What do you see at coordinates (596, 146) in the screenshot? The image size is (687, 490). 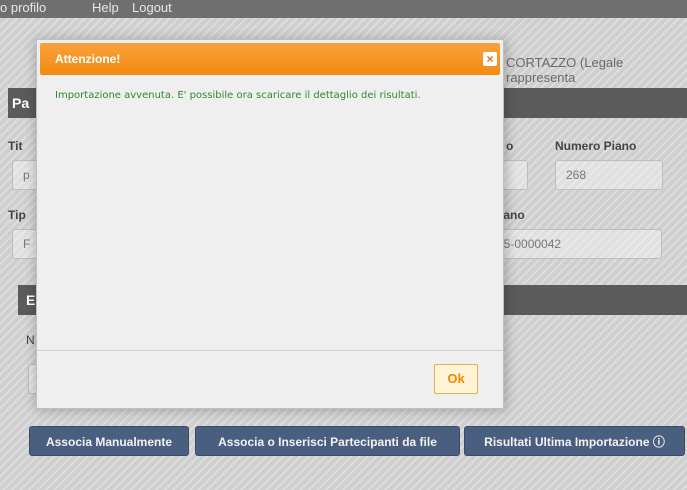 I see `numero-piano-label: Numero Piano` at bounding box center [596, 146].